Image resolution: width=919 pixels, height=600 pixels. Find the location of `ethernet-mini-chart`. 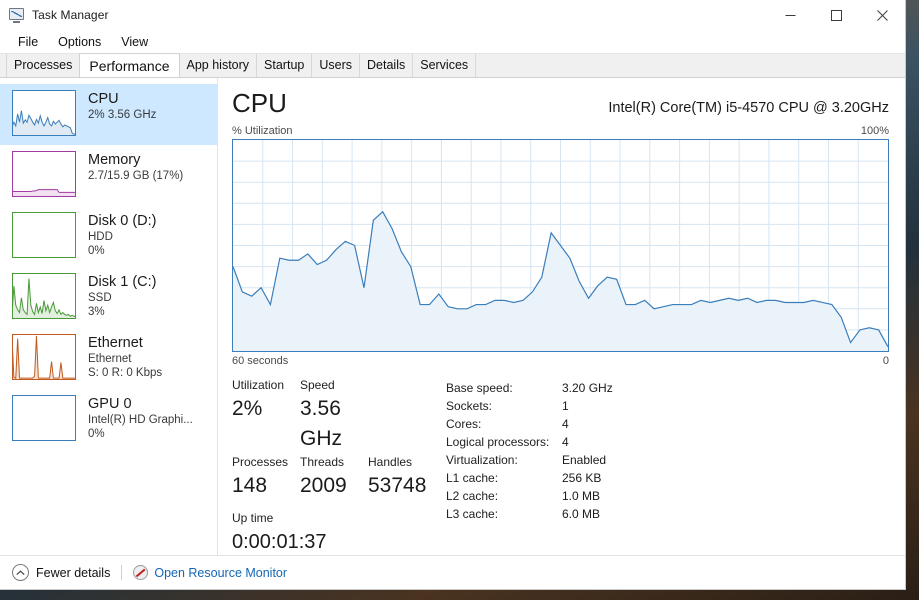

ethernet-mini-chart is located at coordinates (44, 357).